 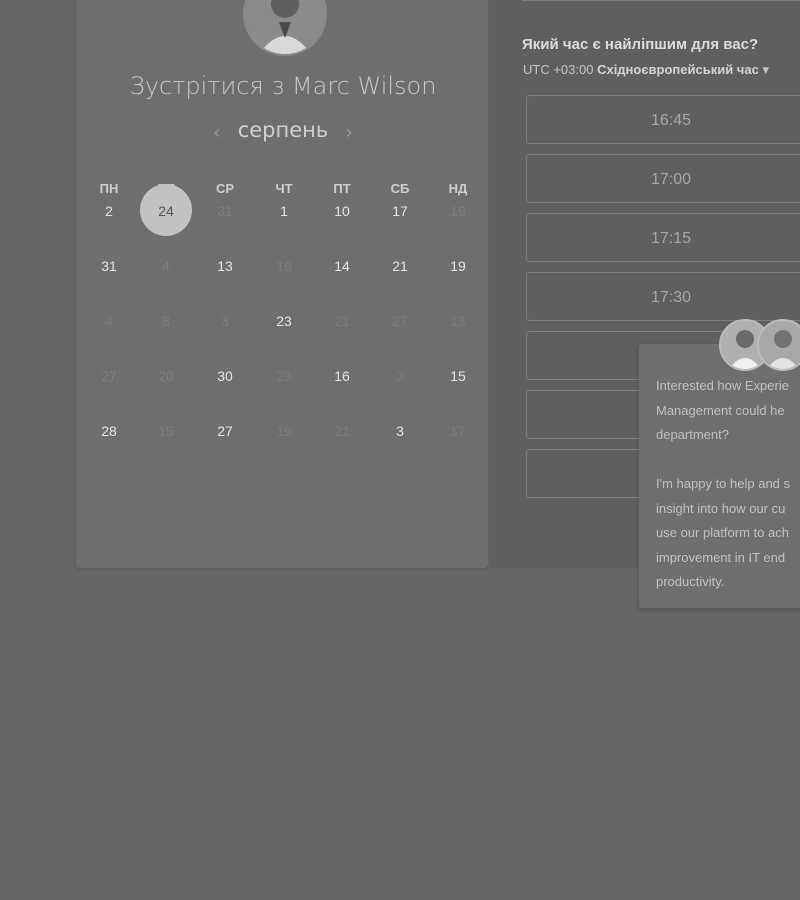 I want to click on calendar-day-selected: 24, so click(x=166, y=211).